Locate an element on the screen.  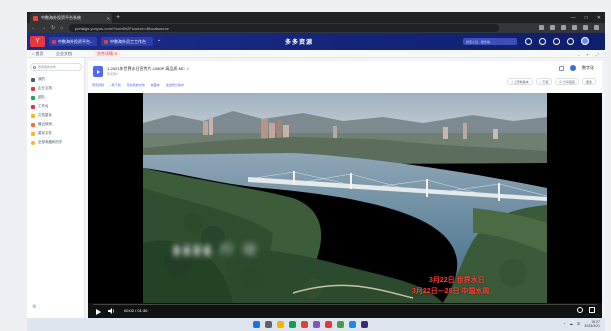
star-icon is located at coordinates (552, 27).